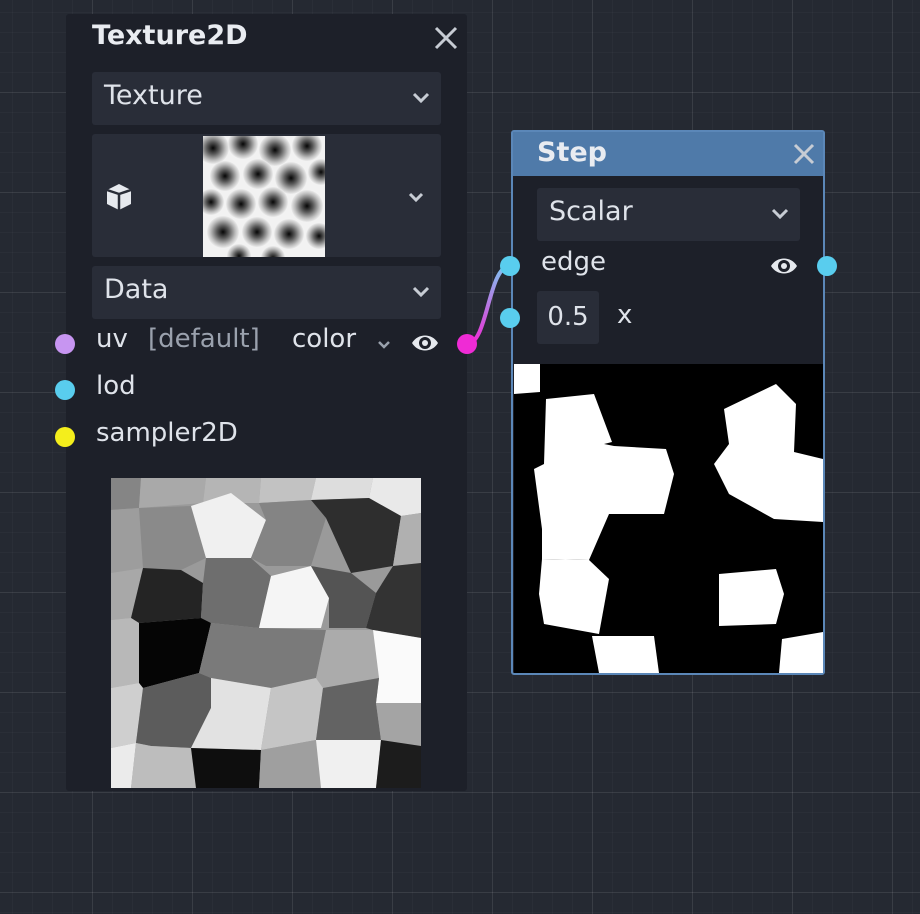 The width and height of the screenshot is (920, 914). I want to click on texture-thumbnail, so click(264, 196).